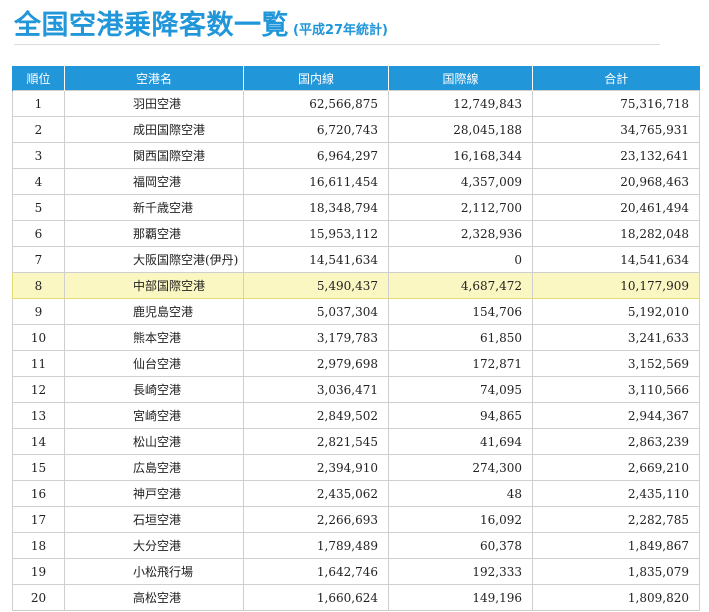 This screenshot has height=612, width=709. I want to click on international-cell: 41,694, so click(460, 441).